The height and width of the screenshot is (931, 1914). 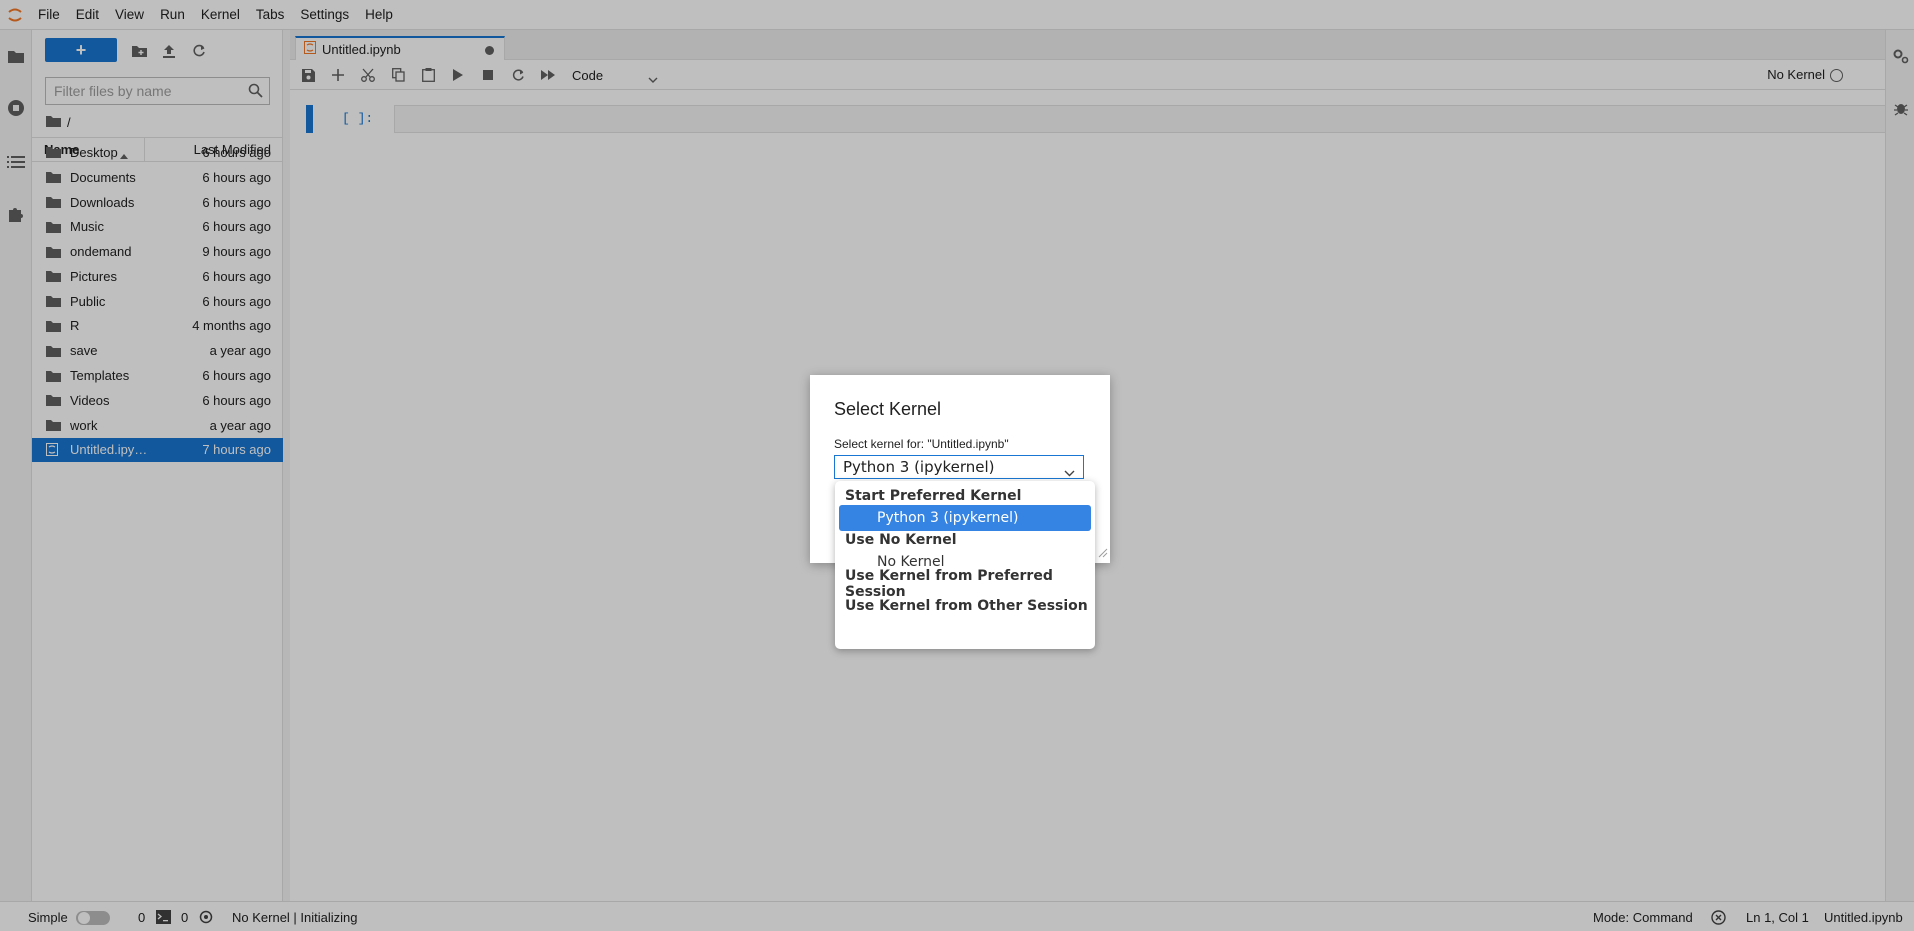 I want to click on dropdown-group-label: Use Kernel from Other Session, so click(x=966, y=606).